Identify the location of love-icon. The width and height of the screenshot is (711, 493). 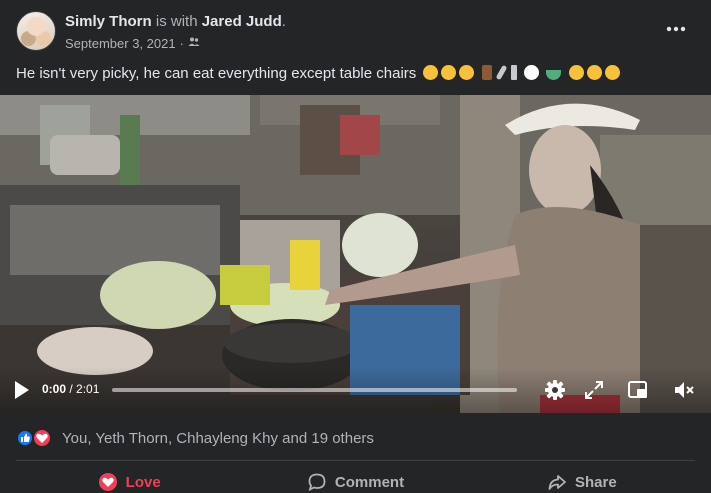
(107, 482).